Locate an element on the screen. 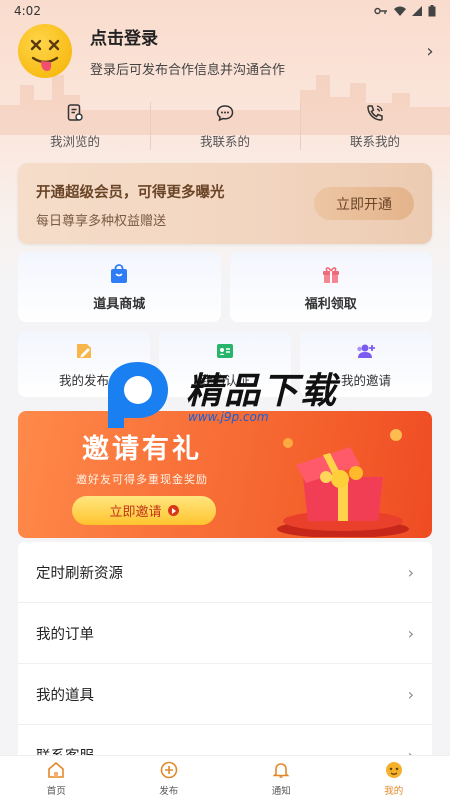  tab-profile: 我的 is located at coordinates (394, 778).